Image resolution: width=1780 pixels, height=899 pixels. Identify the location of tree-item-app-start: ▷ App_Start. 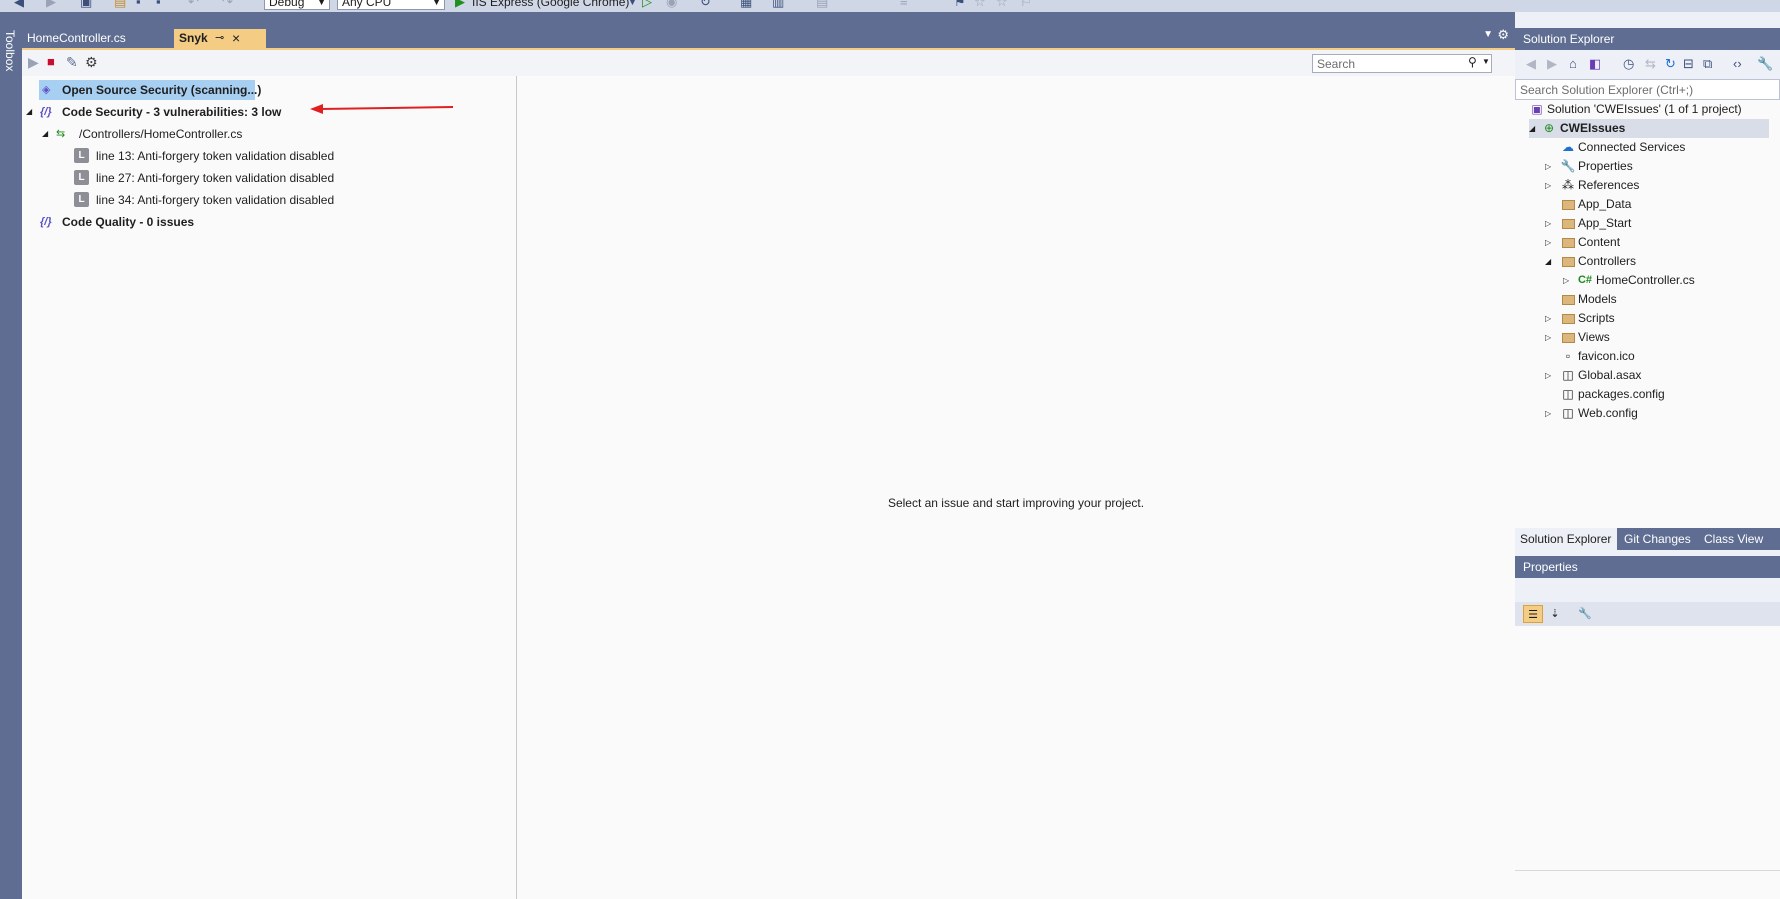
(1655, 223).